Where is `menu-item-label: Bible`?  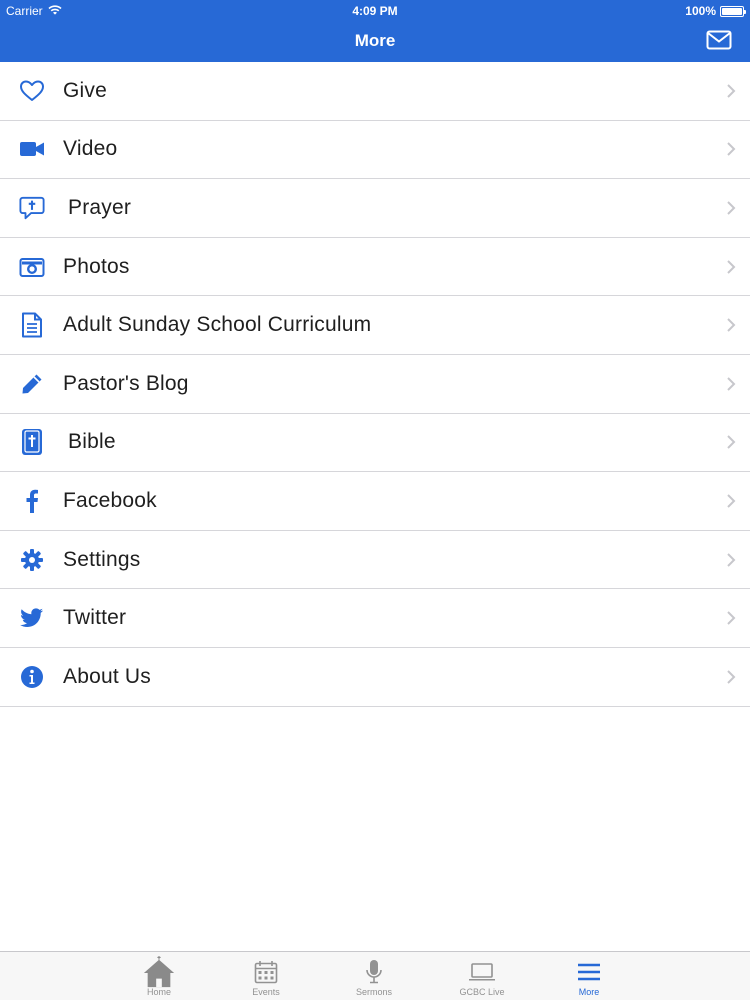 menu-item-label: Bible is located at coordinates (92, 442).